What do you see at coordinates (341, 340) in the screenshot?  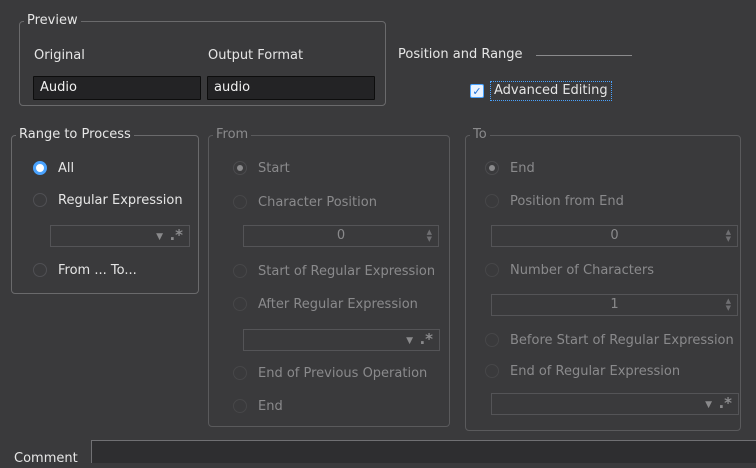 I see `from-regex-combo: ▼ .*` at bounding box center [341, 340].